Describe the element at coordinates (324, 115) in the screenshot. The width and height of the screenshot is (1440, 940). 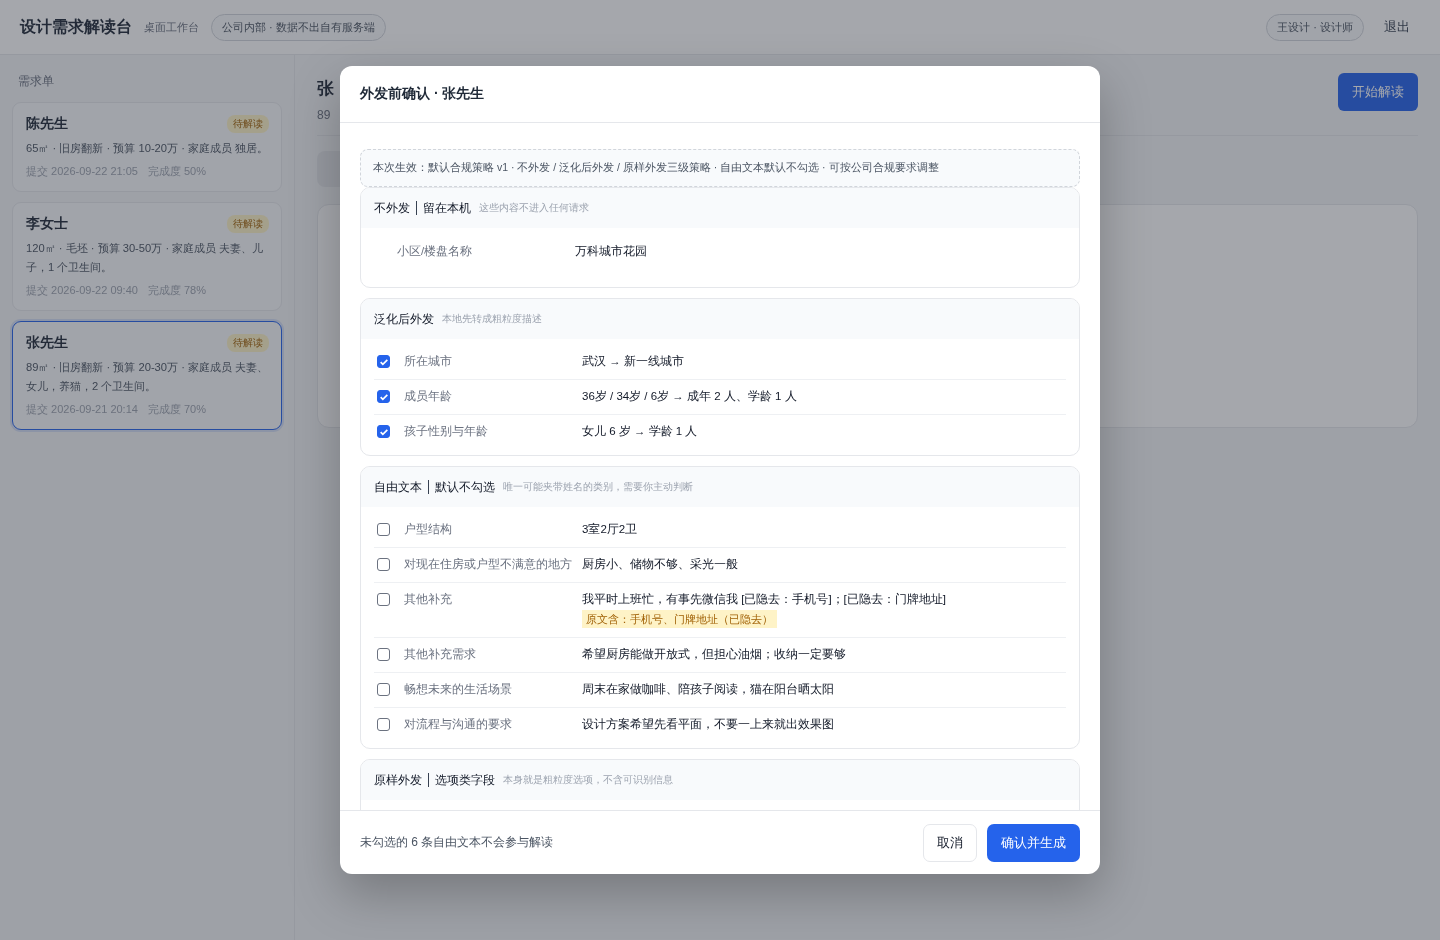
I see `page-meta: 89` at that location.